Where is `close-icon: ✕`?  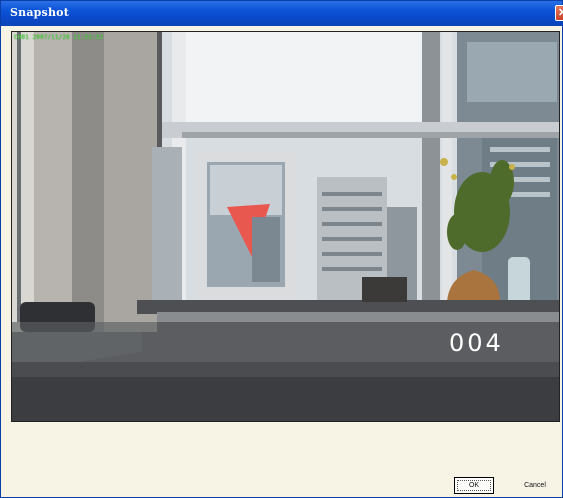
close-icon: ✕ is located at coordinates (560, 13).